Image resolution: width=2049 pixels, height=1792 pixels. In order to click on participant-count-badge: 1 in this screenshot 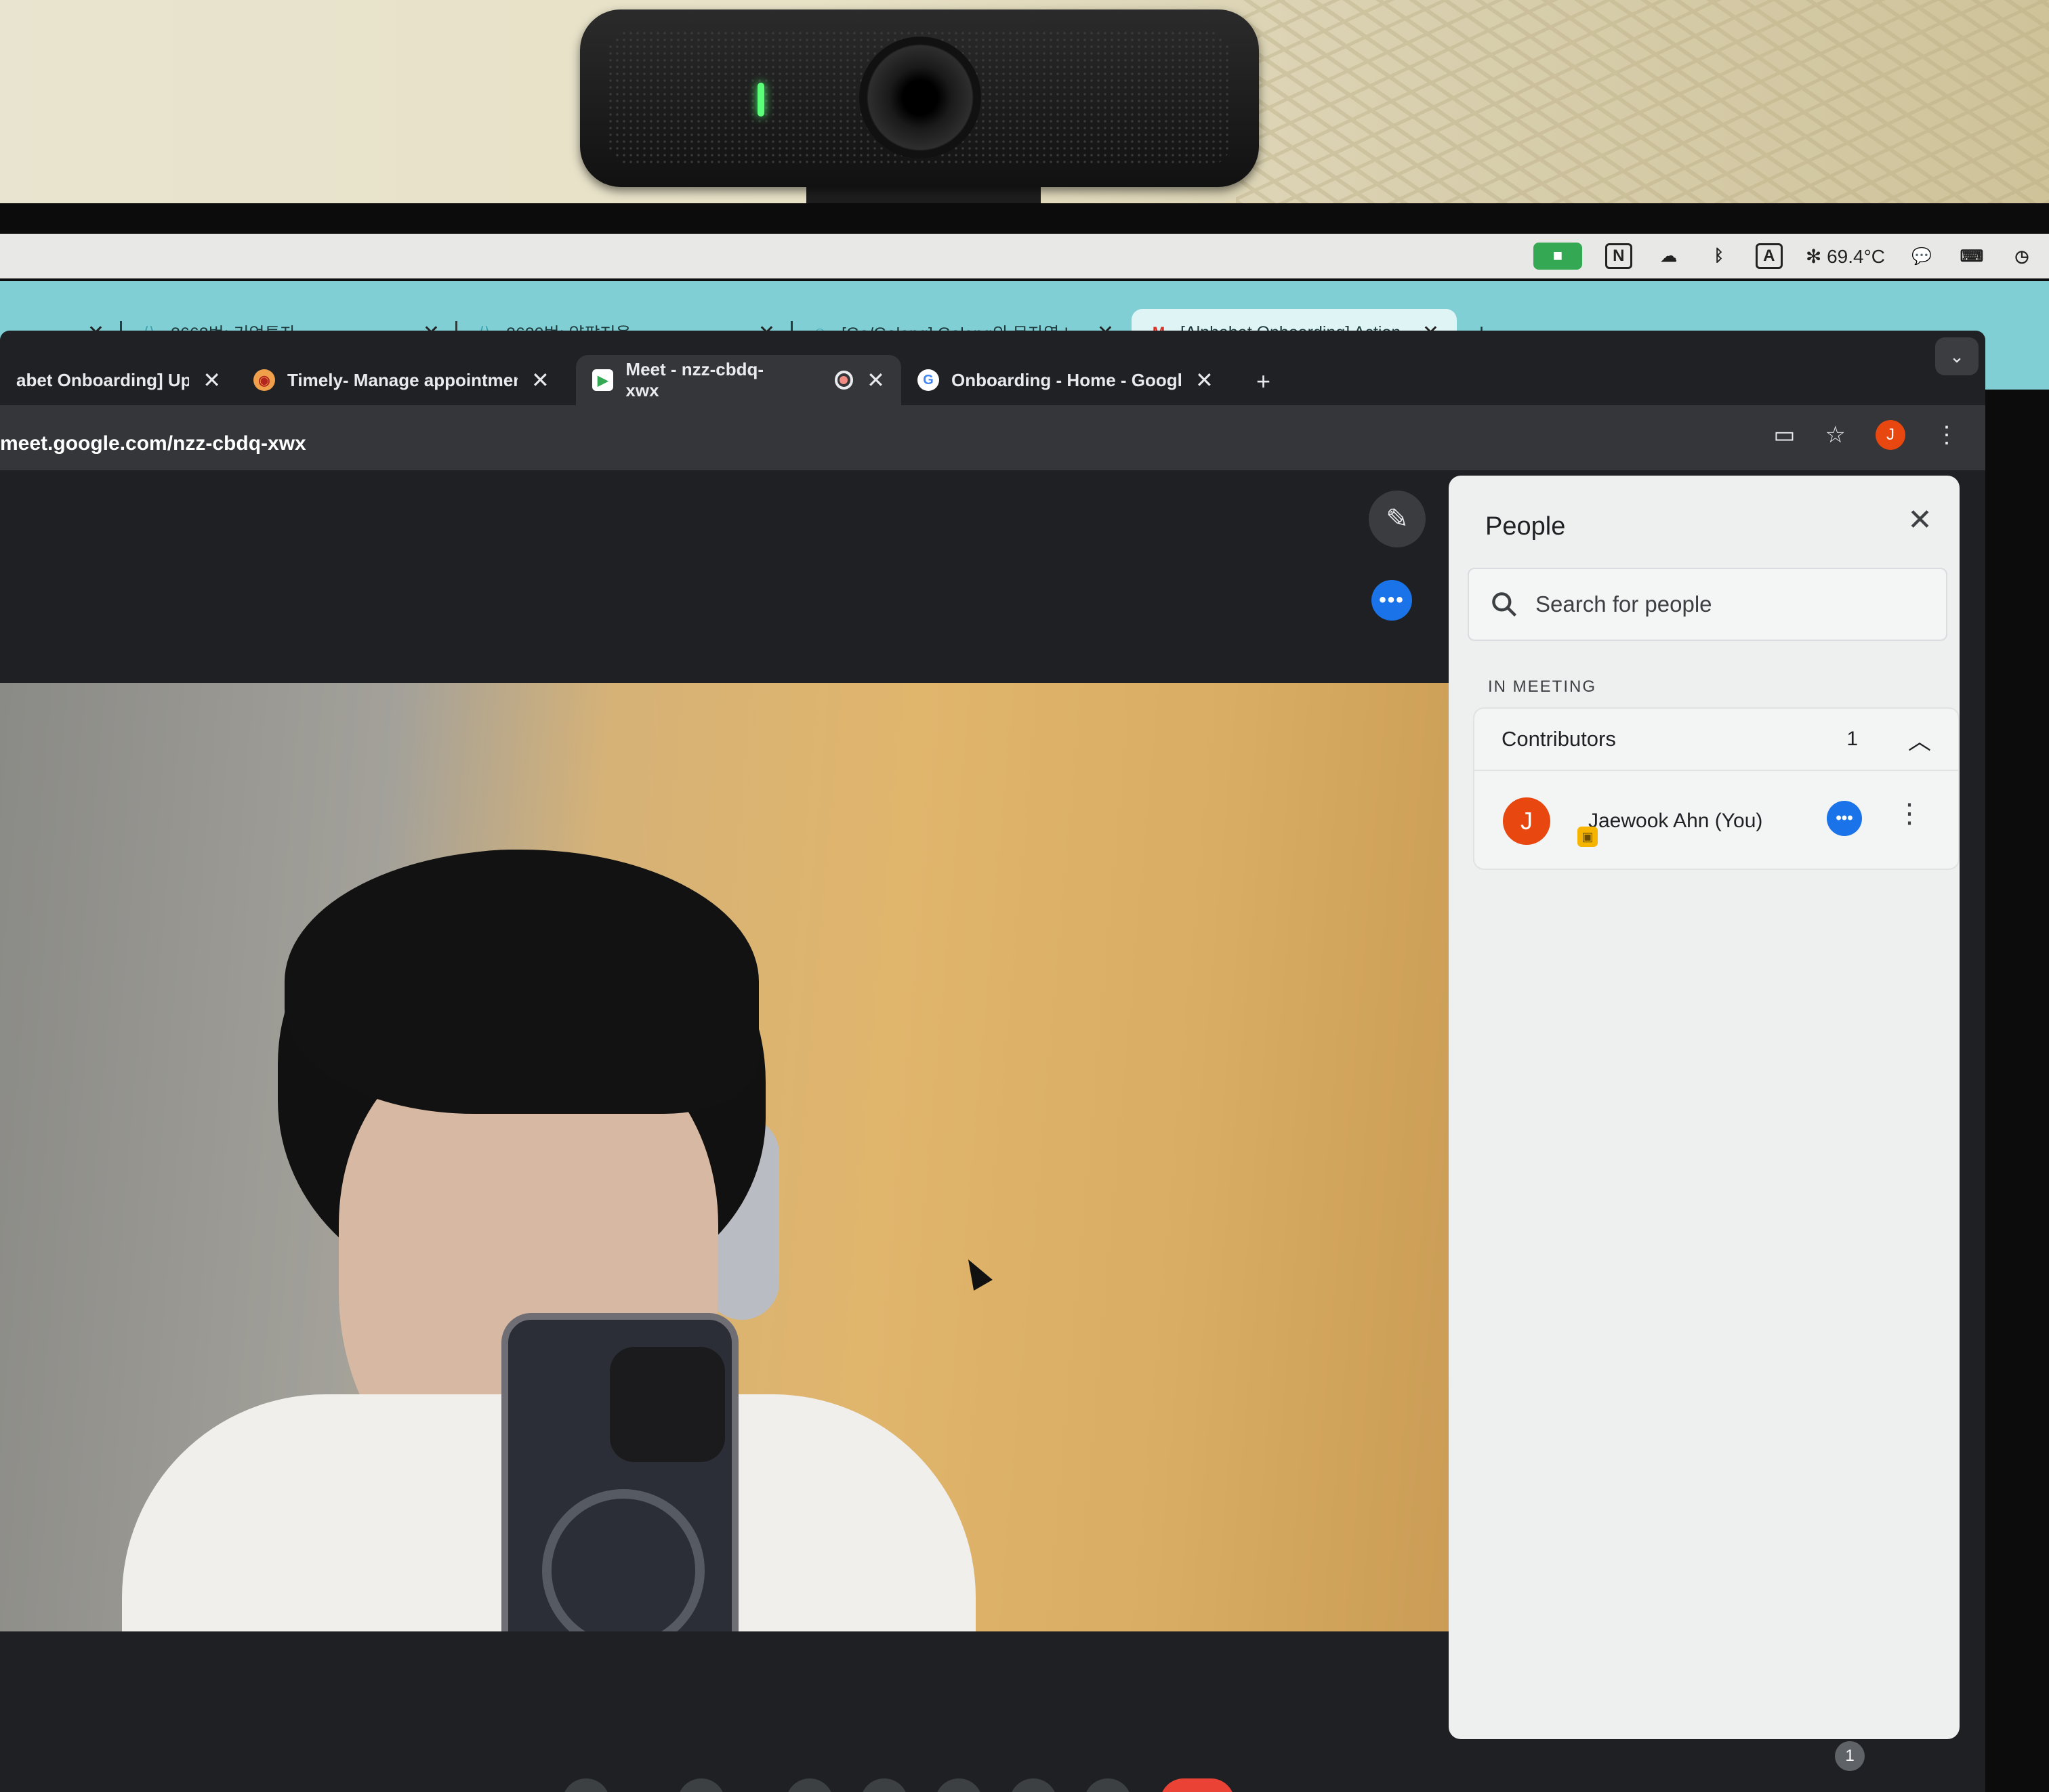, I will do `click(1850, 1756)`.